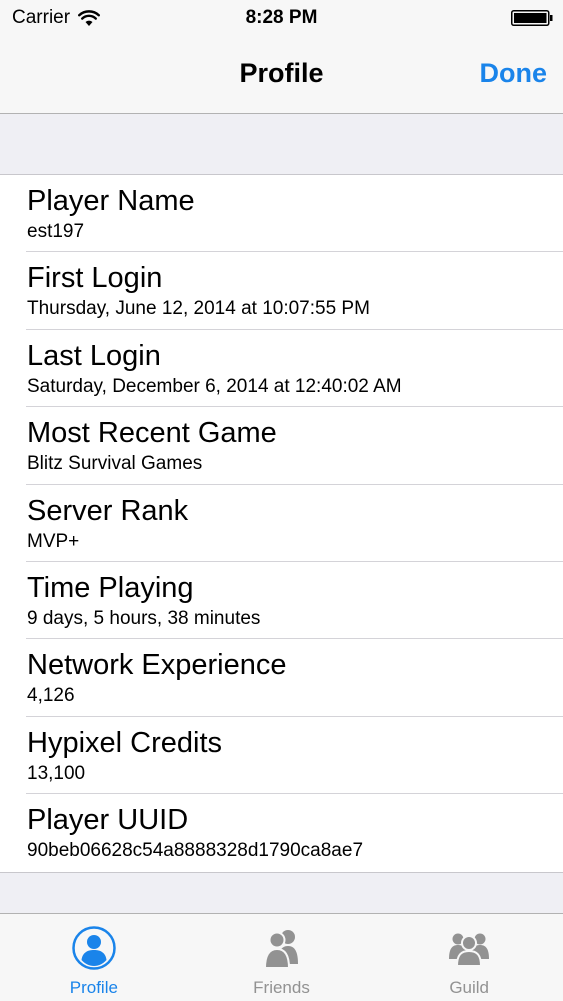  Describe the element at coordinates (53, 541) in the screenshot. I see `row-value: MVP+` at that location.